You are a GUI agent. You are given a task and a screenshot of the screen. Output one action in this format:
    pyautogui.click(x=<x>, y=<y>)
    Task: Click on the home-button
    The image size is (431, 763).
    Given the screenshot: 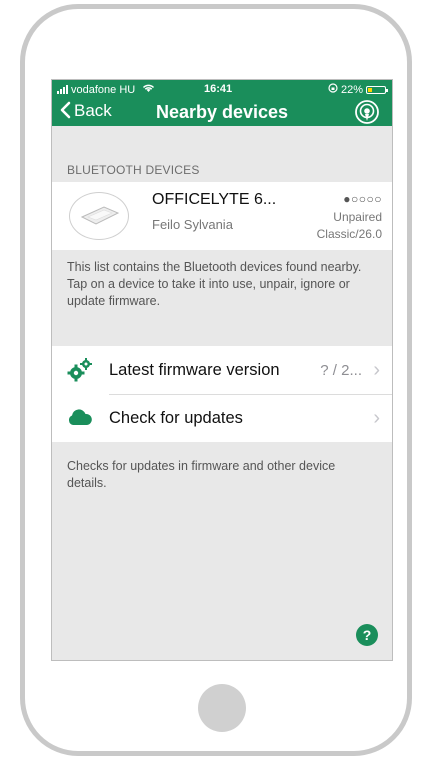 What is the action you would take?
    pyautogui.click(x=222, y=708)
    